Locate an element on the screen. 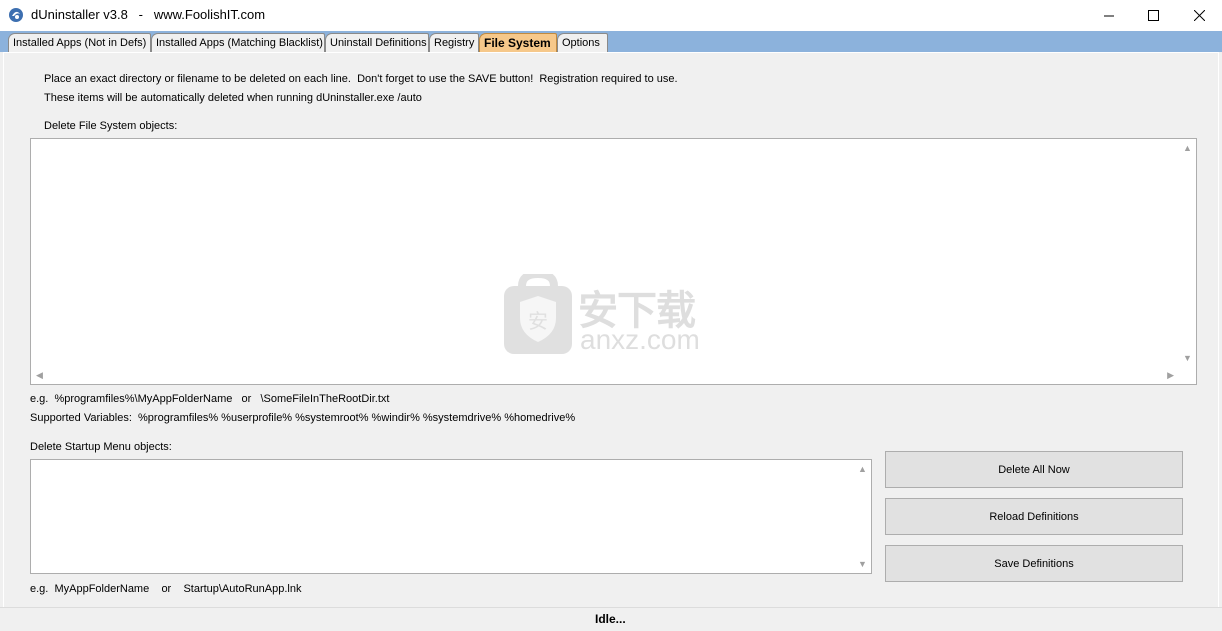 This screenshot has height=631, width=1222. startup-objects-textarea: ▲ ▼ is located at coordinates (451, 516).